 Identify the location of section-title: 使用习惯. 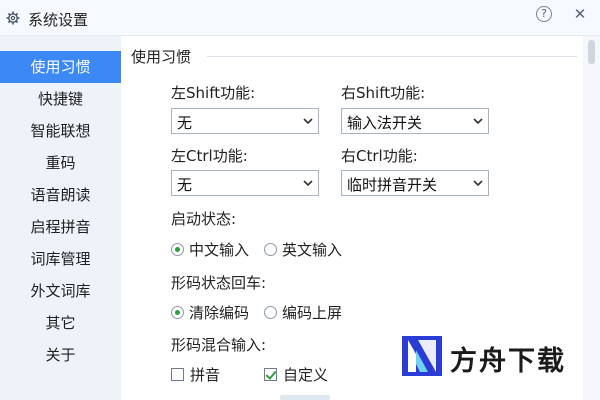
(161, 57).